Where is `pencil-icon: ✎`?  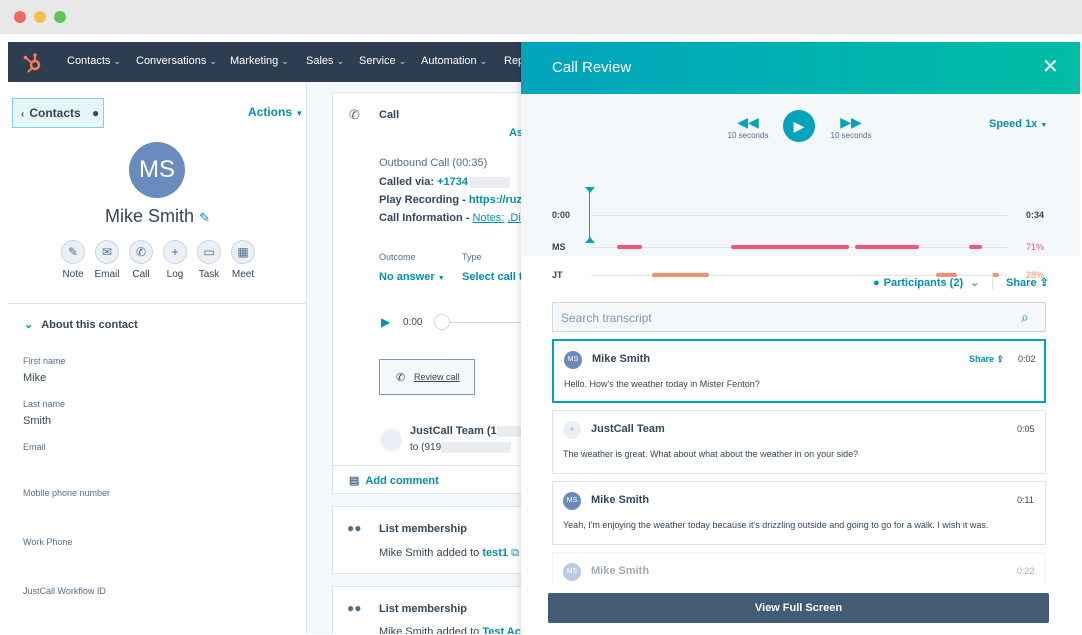 pencil-icon: ✎ is located at coordinates (204, 217).